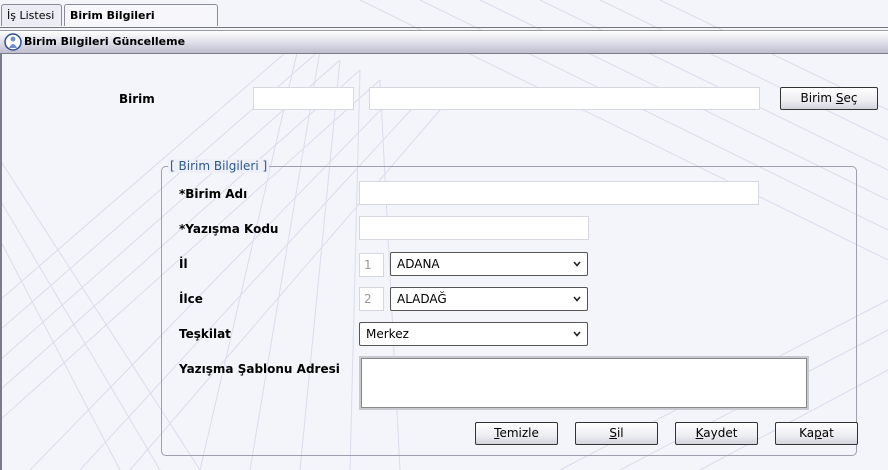  What do you see at coordinates (444, 22) in the screenshot?
I see `tab-strip: İş Listesi Birim Bilgileri Güncelleme` at bounding box center [444, 22].